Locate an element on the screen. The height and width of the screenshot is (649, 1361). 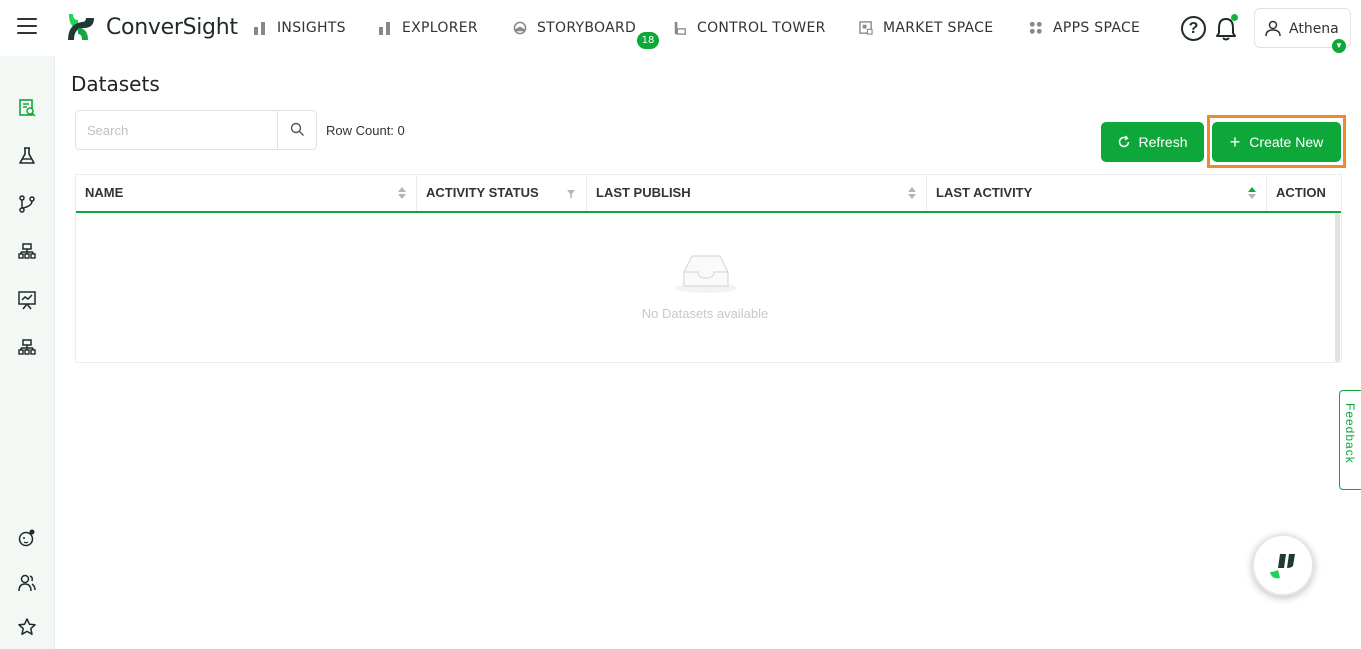
search-icon is located at coordinates (297, 129).